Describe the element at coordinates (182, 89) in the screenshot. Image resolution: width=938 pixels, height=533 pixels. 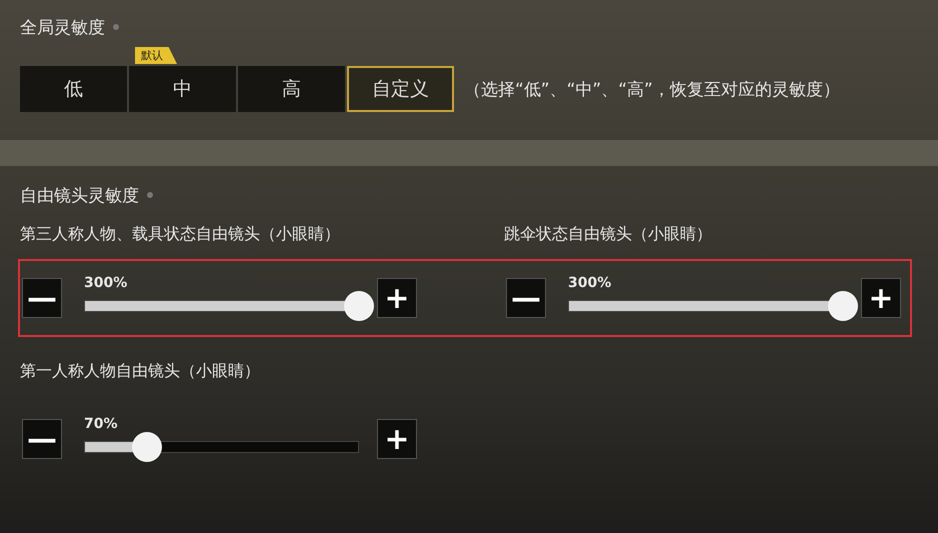
I see `preset-button: 中` at that location.